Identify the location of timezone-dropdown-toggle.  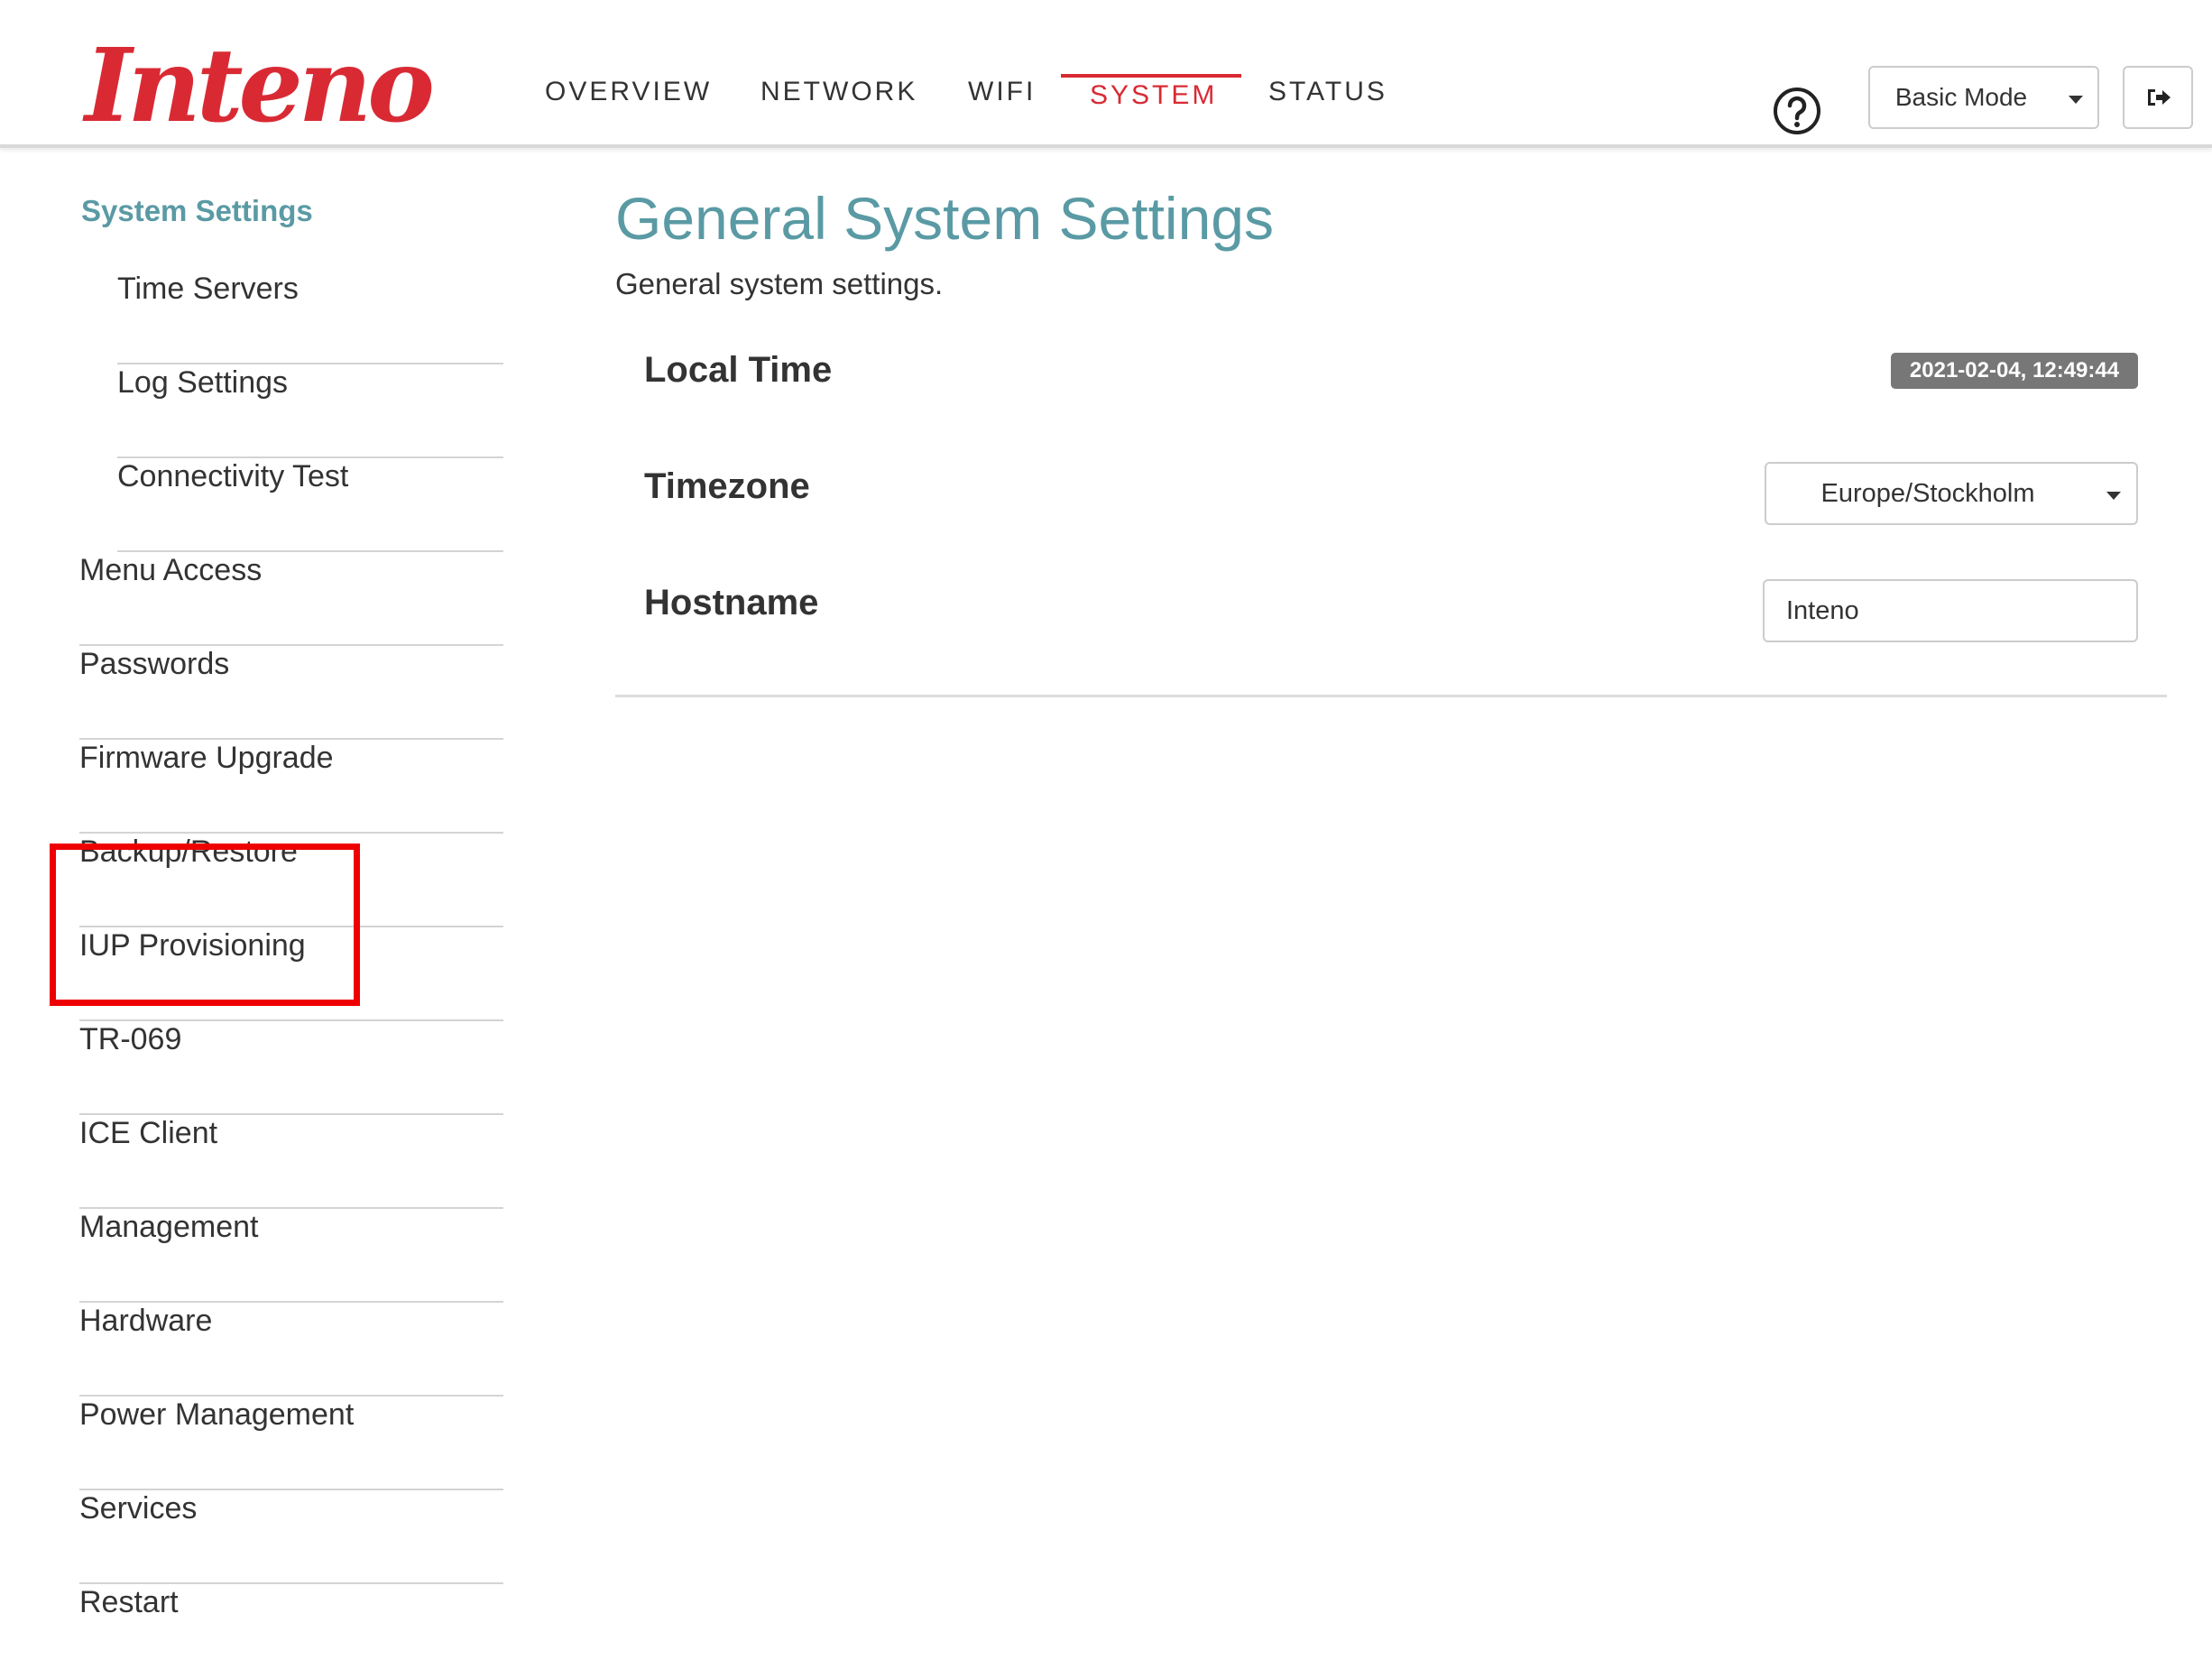
(2113, 493).